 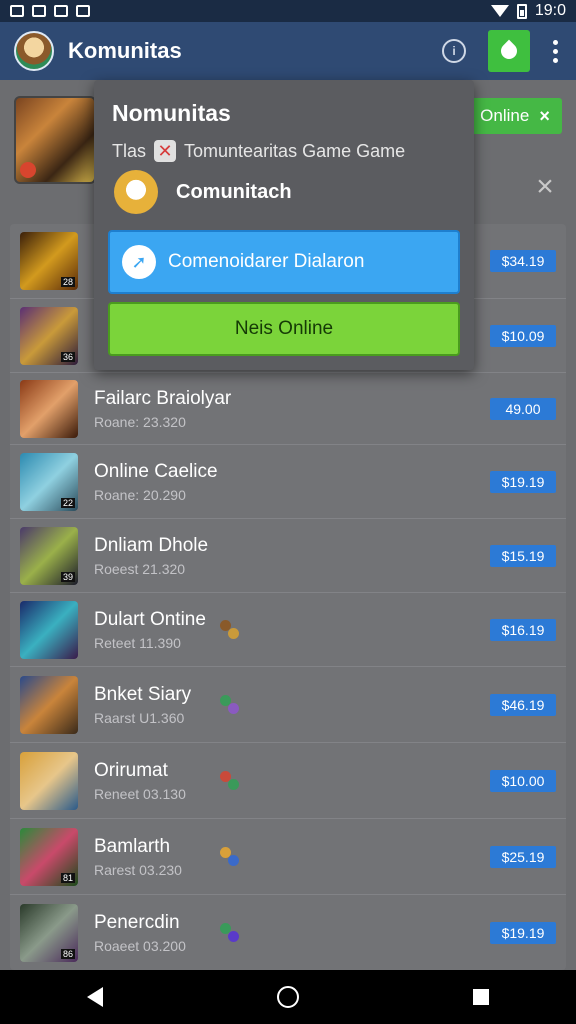 I want to click on list-item: 22 Online Caelice Roane: 20.290 $19.19, so click(x=288, y=481).